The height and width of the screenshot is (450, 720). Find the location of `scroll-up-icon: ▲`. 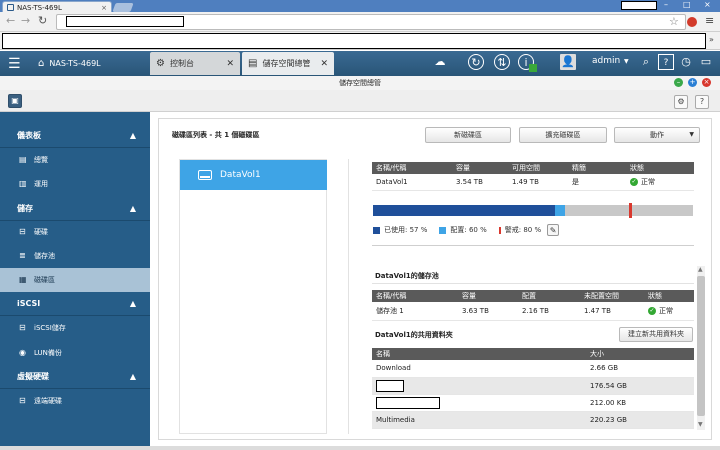

scroll-up-icon: ▲ is located at coordinates (700, 269).